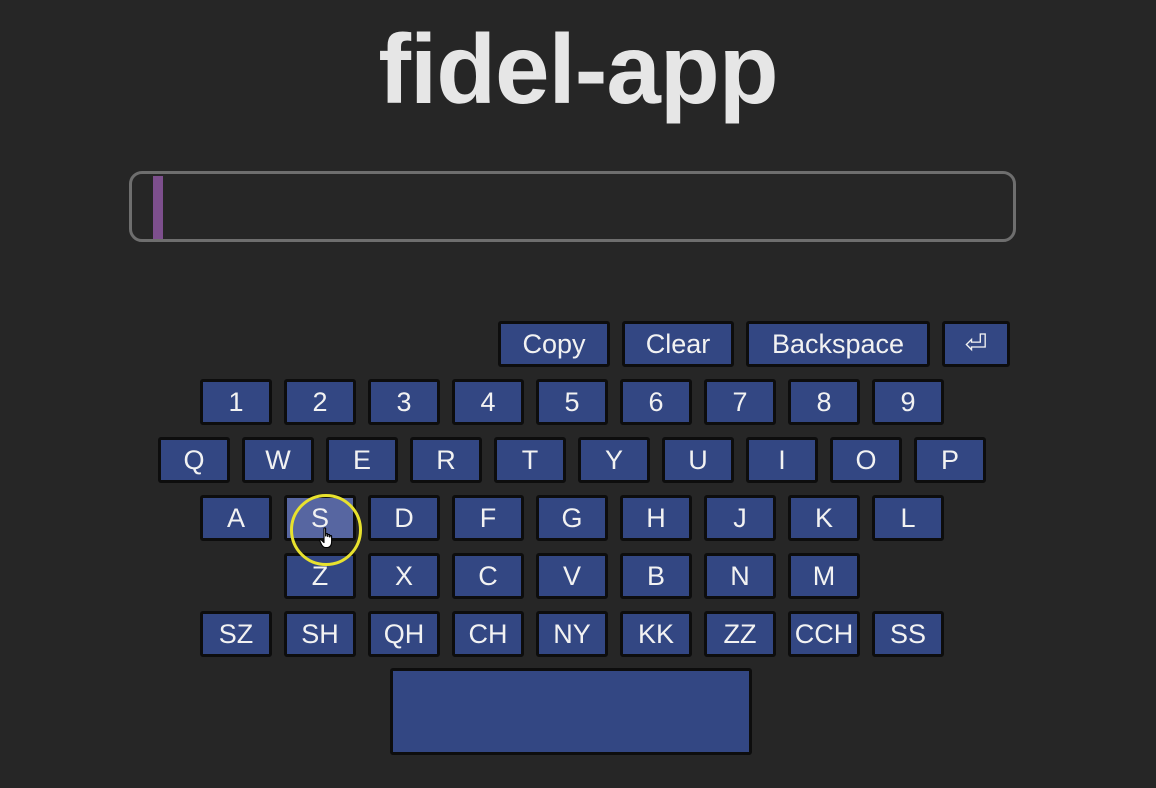 The height and width of the screenshot is (788, 1156). I want to click on key-k: K, so click(824, 518).